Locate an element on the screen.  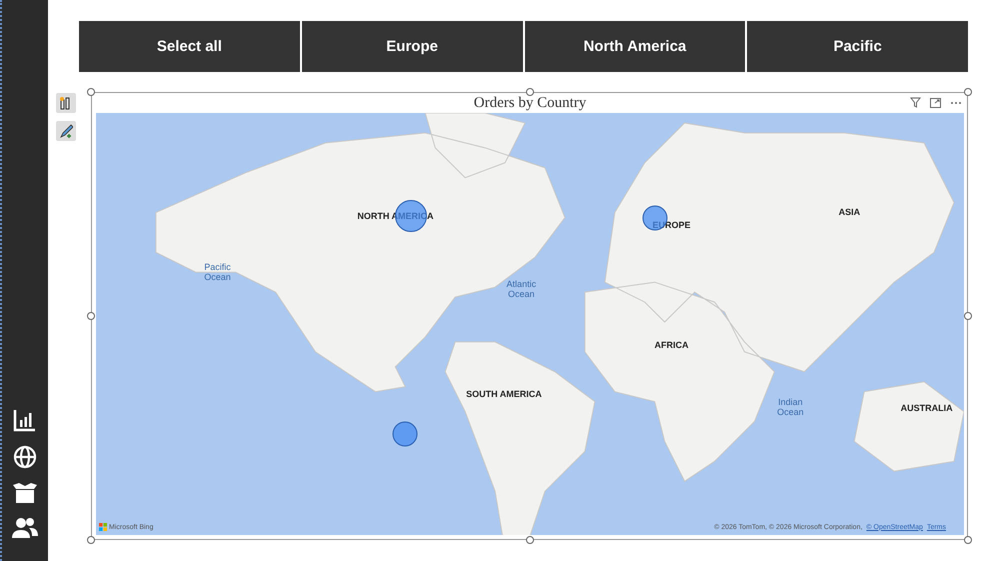
map-label: SOUTH AMERICA is located at coordinates (504, 394).